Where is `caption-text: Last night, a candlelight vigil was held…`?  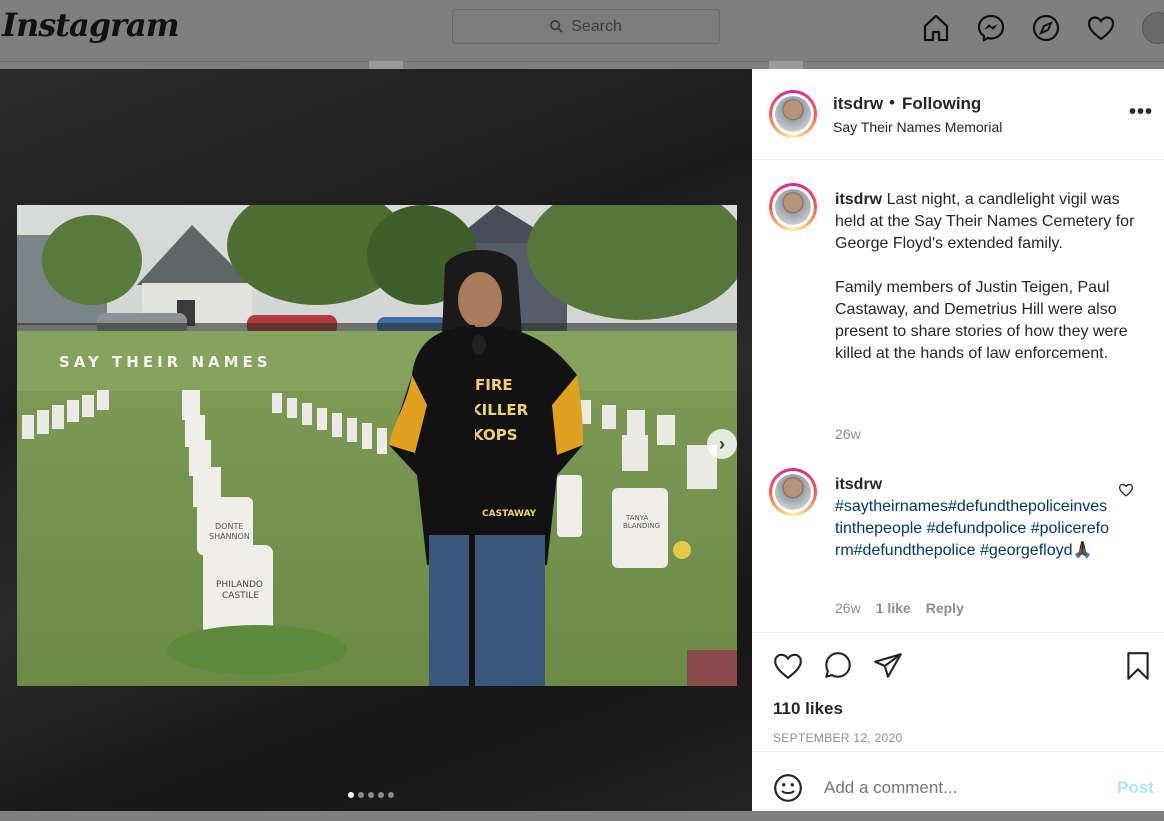 caption-text: Last night, a candlelight vigil was held… is located at coordinates (985, 276).